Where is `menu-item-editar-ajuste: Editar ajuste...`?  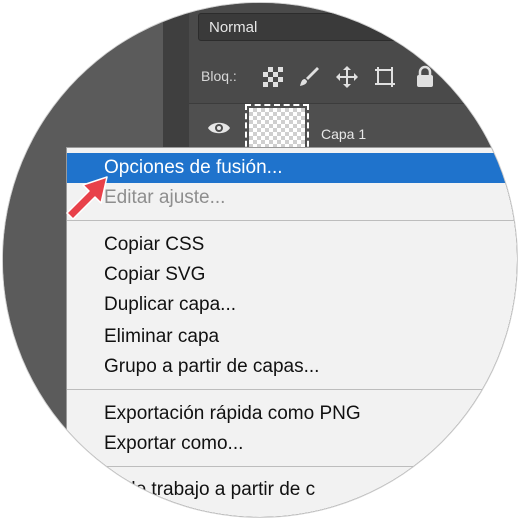 menu-item-editar-ajuste: Editar ajuste... is located at coordinates (165, 197).